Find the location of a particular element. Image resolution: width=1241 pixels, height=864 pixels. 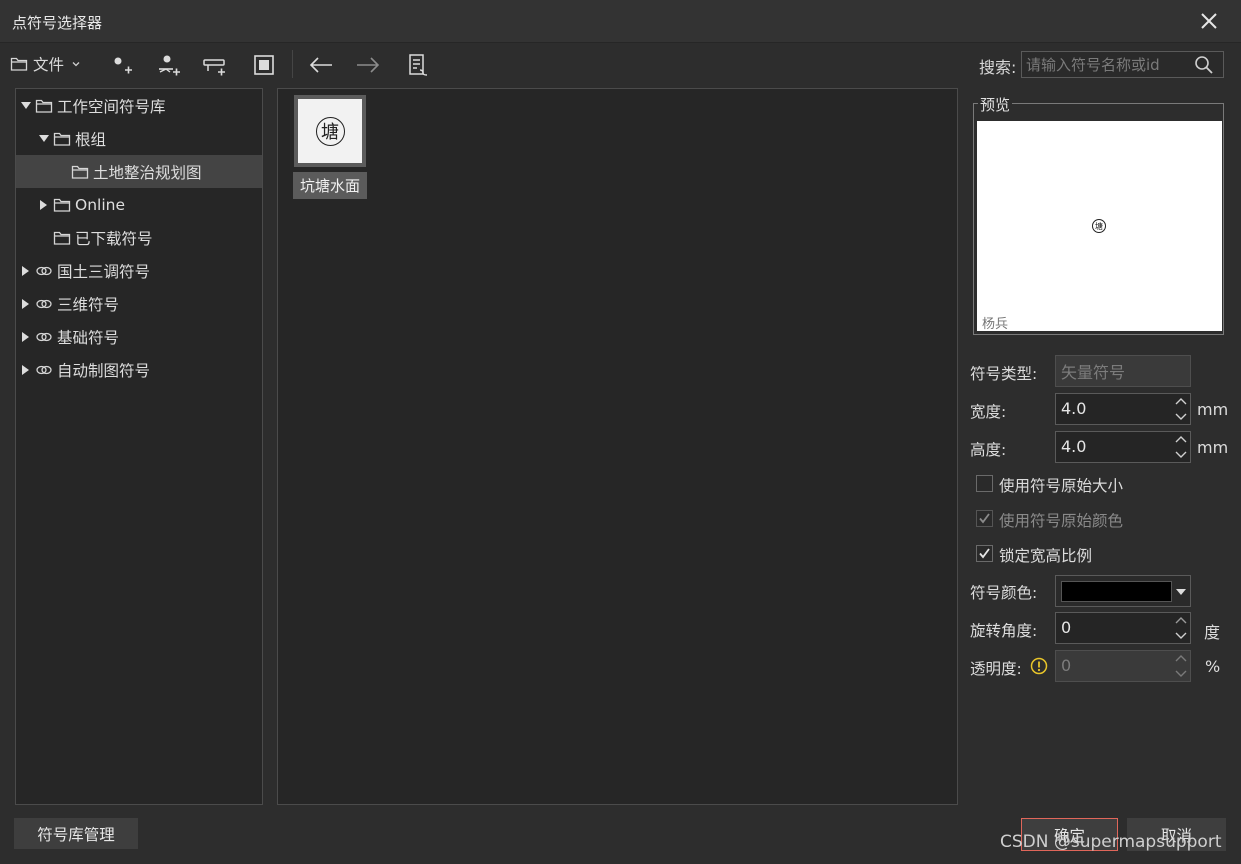

tree-item-3d-symbols: 三维符号 is located at coordinates (139, 303).